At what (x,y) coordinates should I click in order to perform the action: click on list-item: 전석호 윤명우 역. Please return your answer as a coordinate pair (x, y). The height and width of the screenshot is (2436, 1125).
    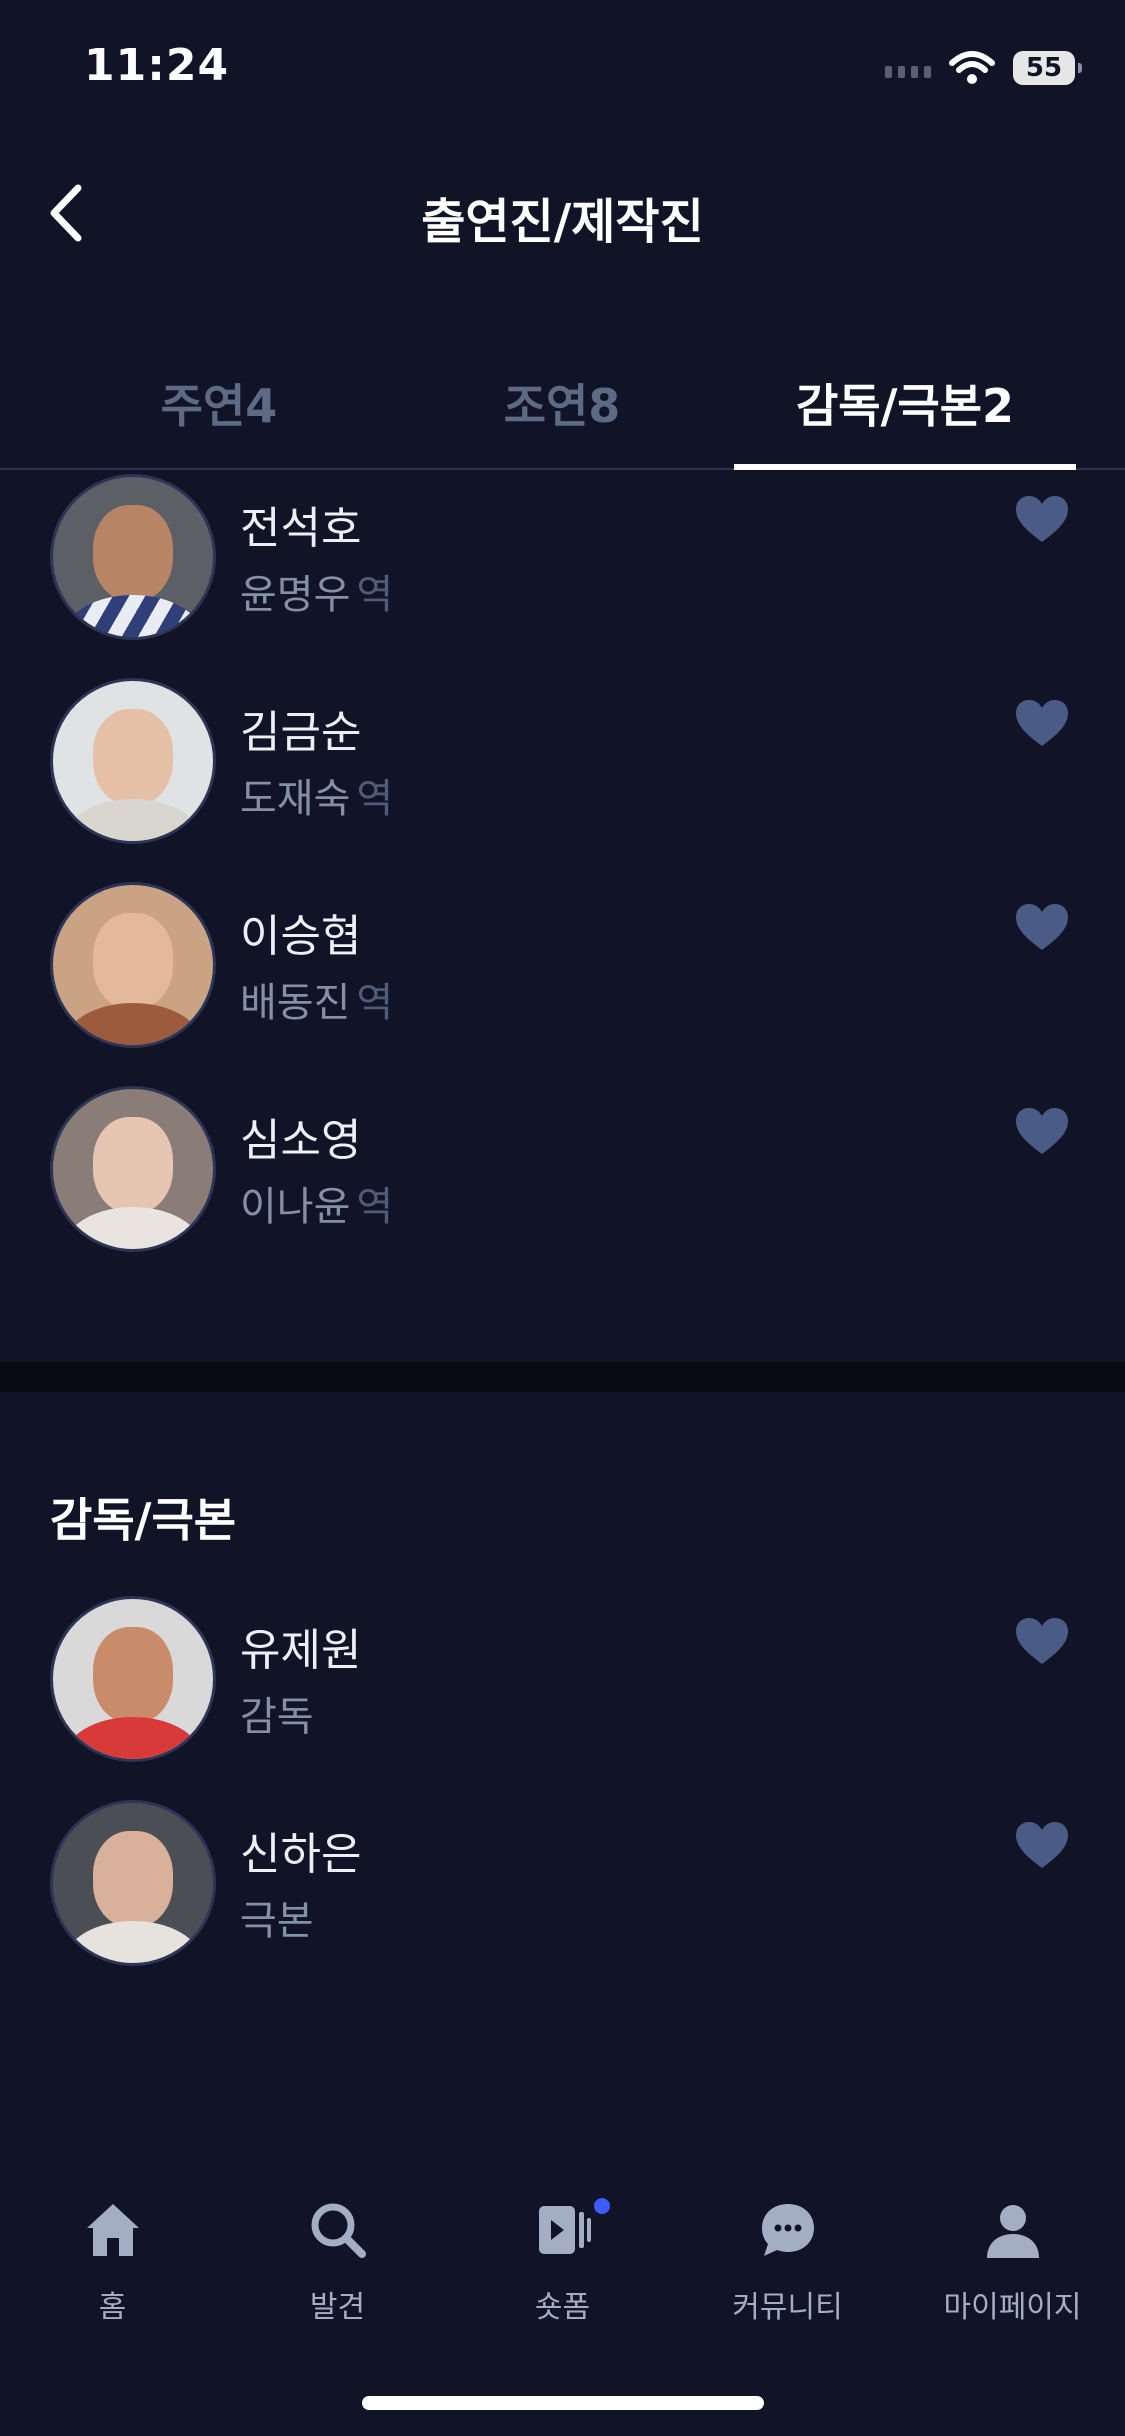
    Looking at the image, I should click on (562, 569).